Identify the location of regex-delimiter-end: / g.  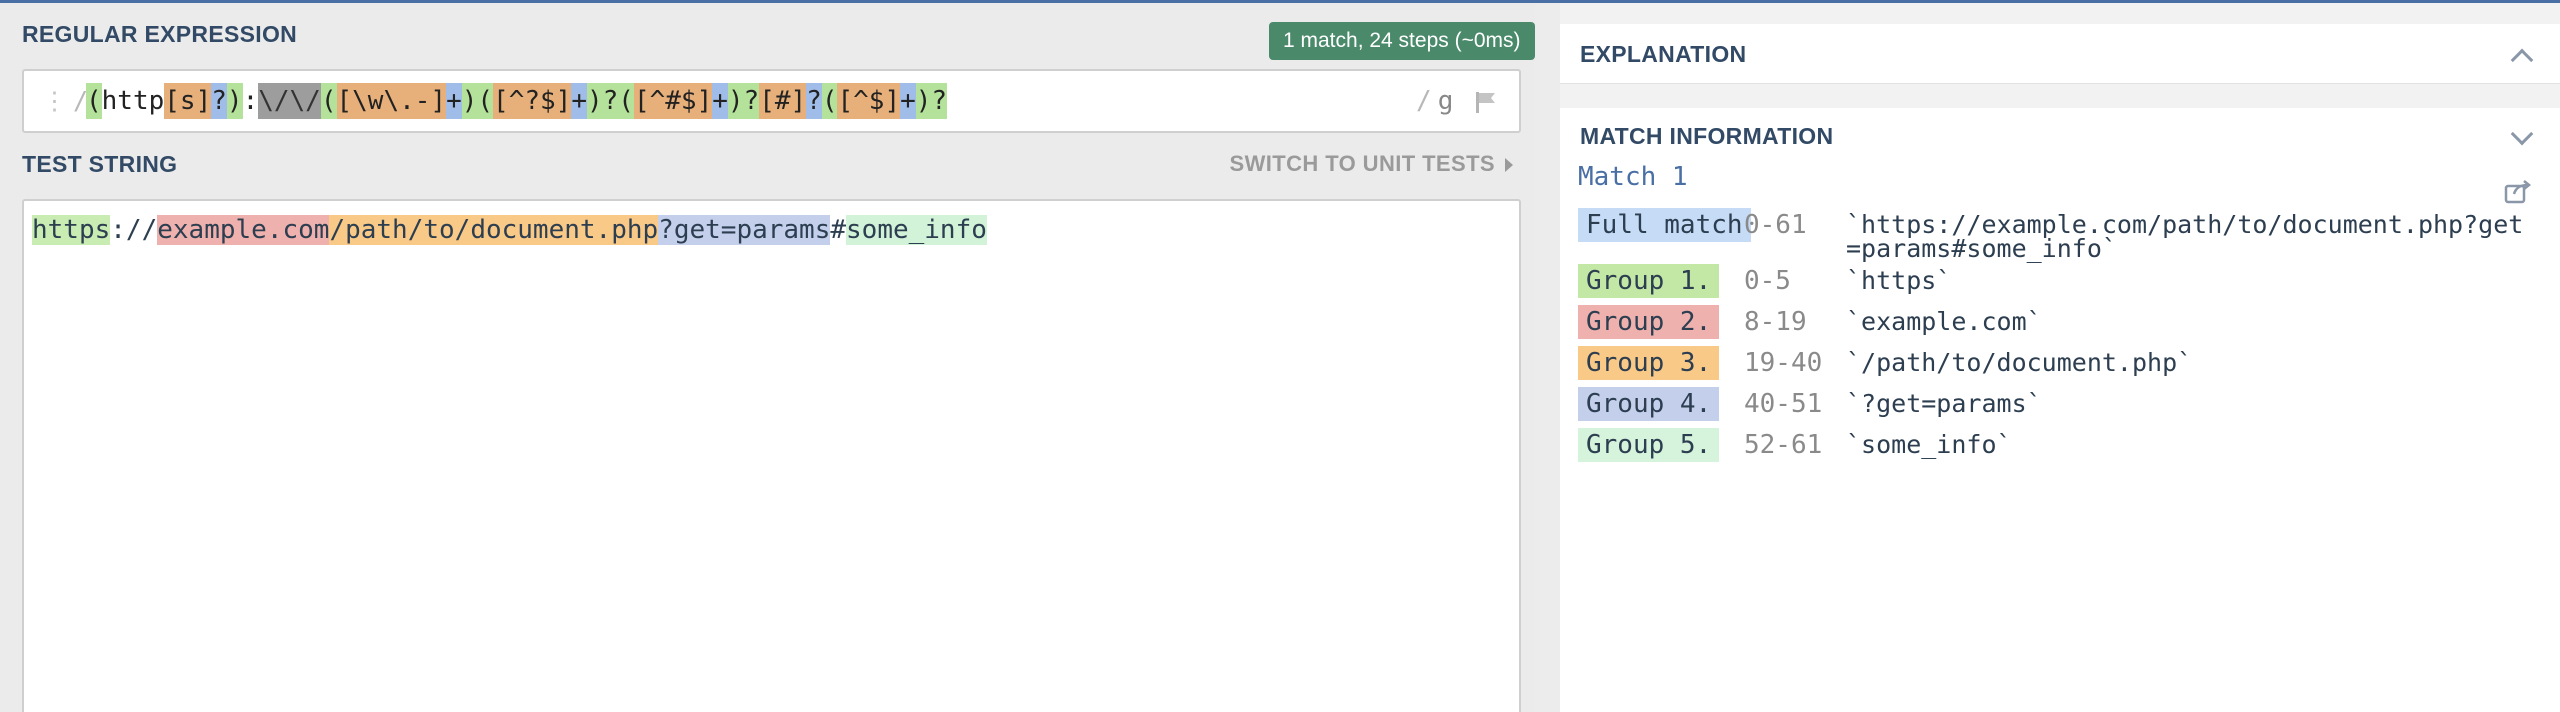
(1457, 101).